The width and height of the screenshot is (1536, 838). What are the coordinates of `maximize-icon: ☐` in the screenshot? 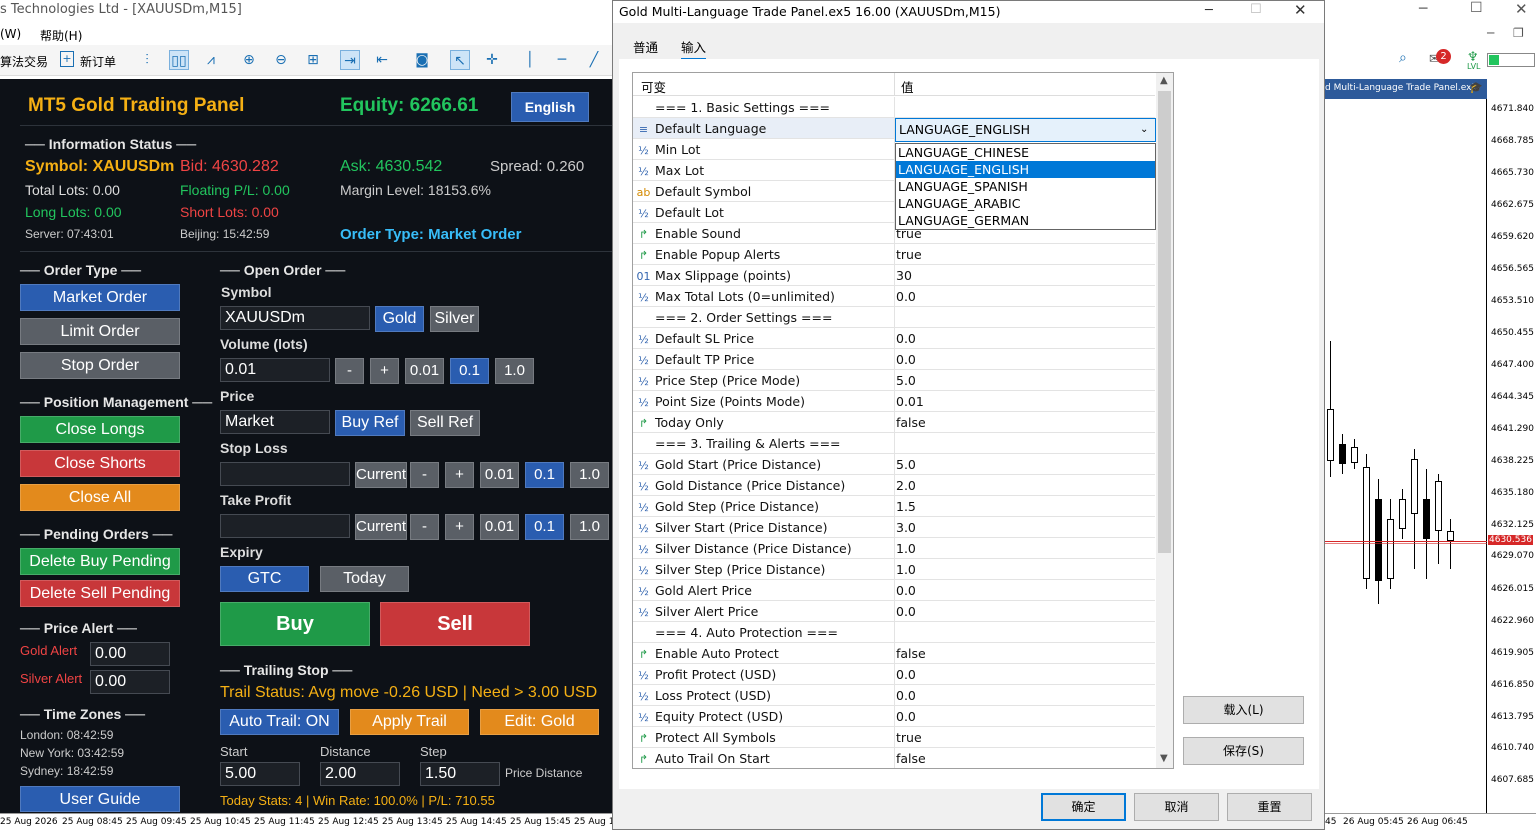 It's located at (1476, 8).